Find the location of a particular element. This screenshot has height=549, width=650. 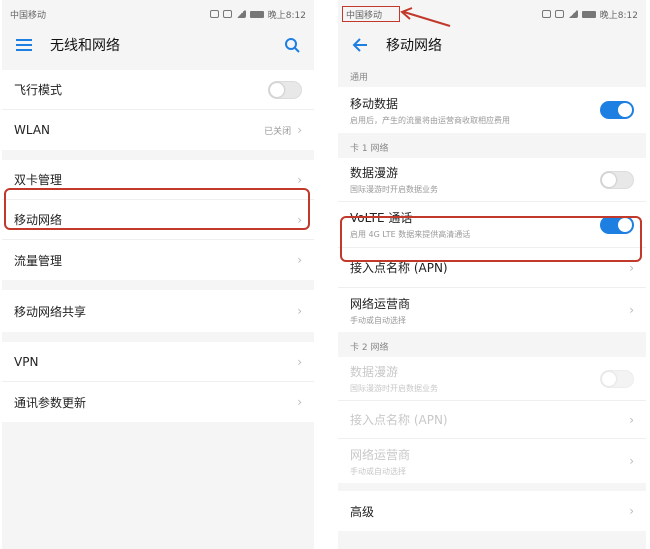

carrier-config-update-label: 通讯参数更新 is located at coordinates (50, 402).